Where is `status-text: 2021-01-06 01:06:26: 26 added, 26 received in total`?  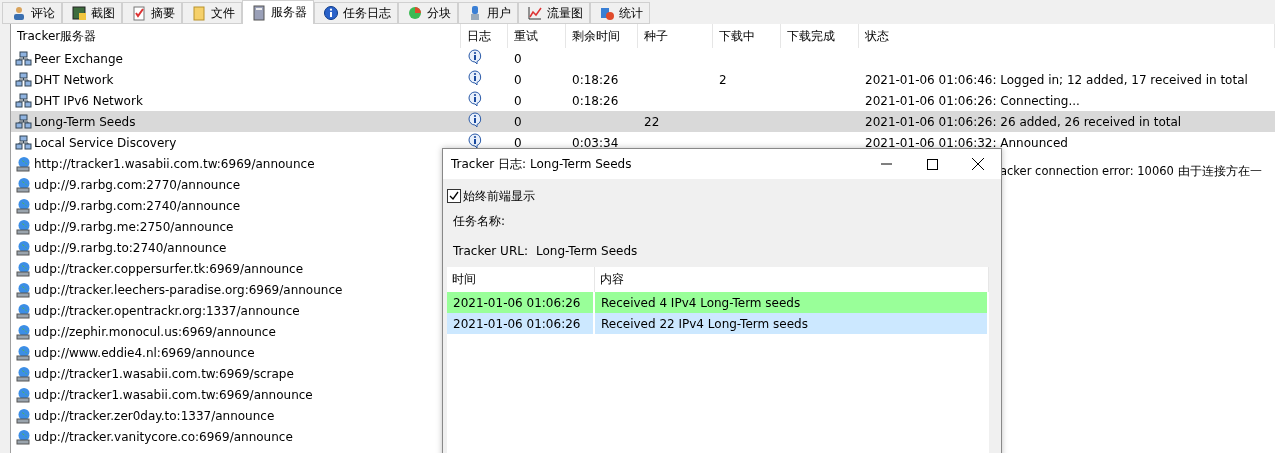 status-text: 2021-01-06 01:06:26: 26 added, 26 received in total is located at coordinates (1023, 121).